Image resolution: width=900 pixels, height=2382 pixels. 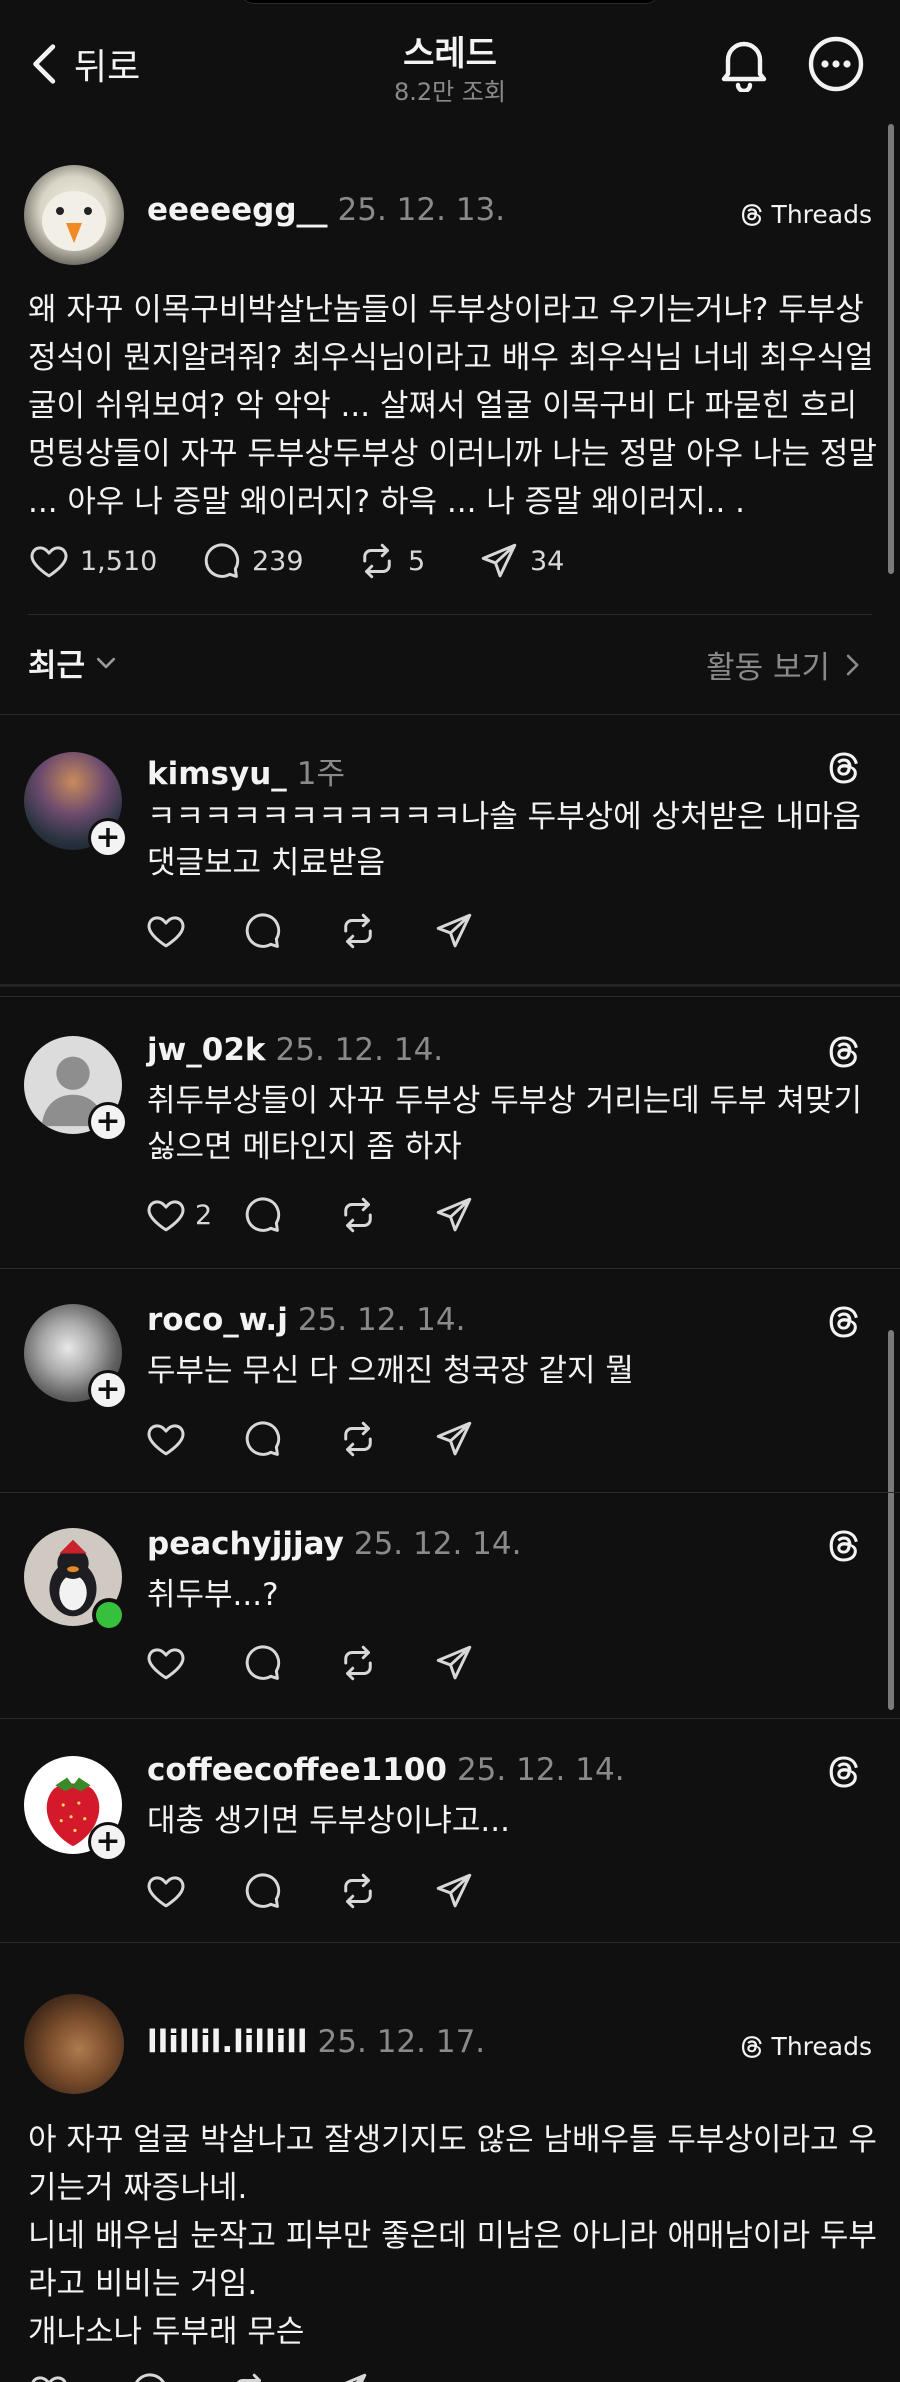 What do you see at coordinates (106, 662) in the screenshot?
I see `chevron-down-icon` at bounding box center [106, 662].